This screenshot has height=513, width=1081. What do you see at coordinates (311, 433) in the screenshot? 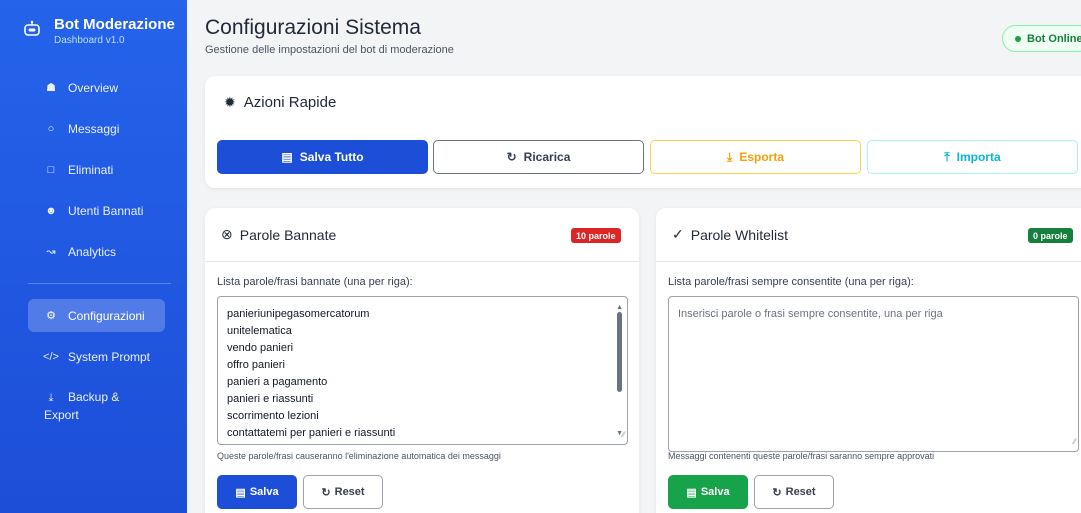
I see `banned-line: contattatemi per panieri e riassunti` at bounding box center [311, 433].